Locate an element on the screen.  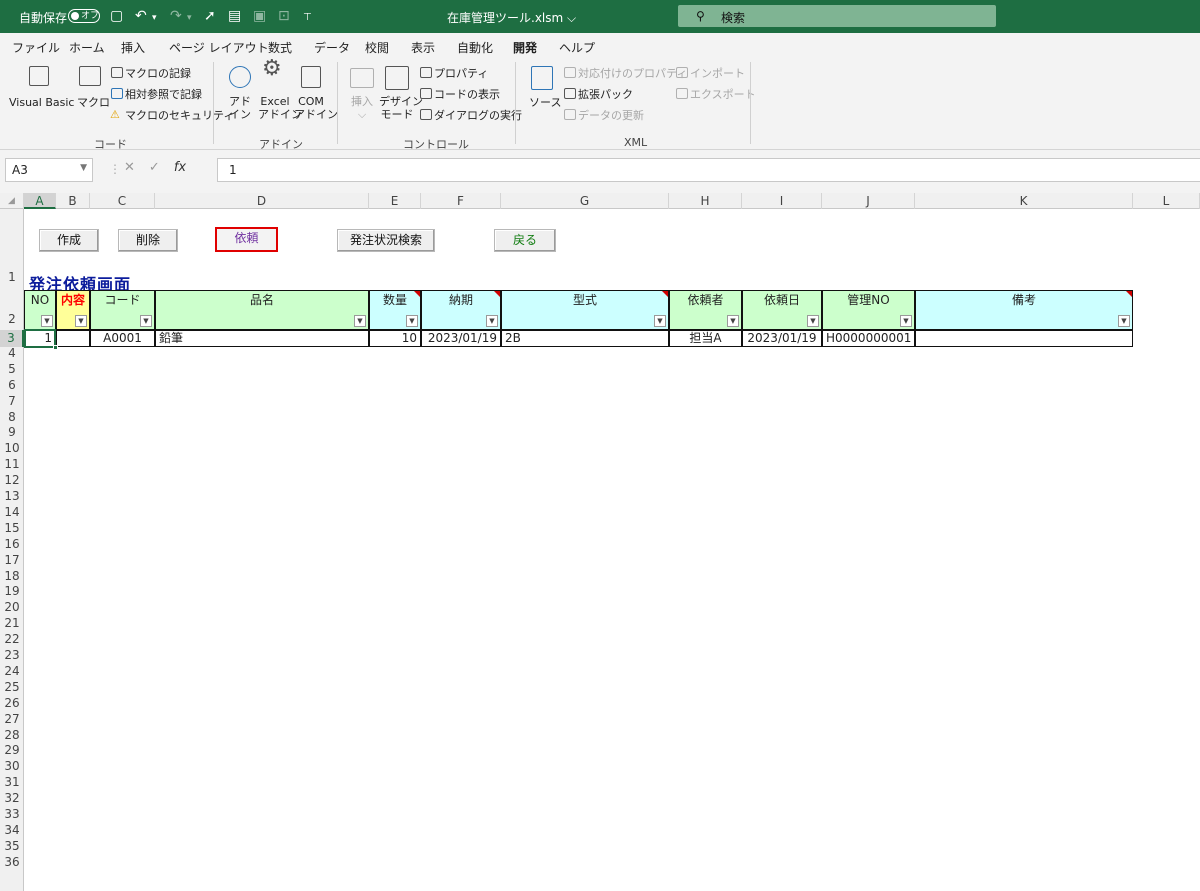
relative-reference-button: 相対参照で記録 is located at coordinates (163, 94).